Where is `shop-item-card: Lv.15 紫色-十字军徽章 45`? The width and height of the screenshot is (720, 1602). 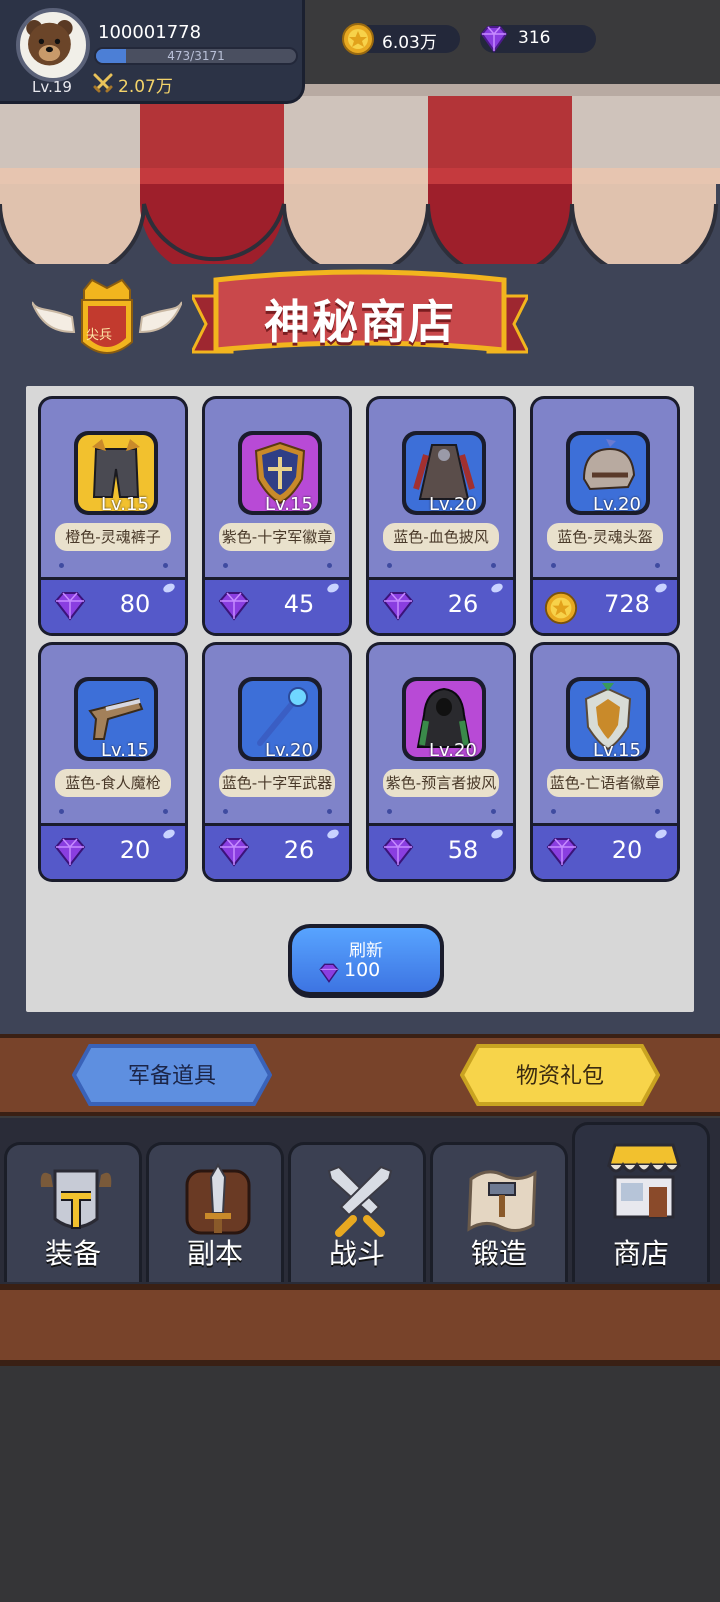 shop-item-card: Lv.15 紫色-十字军徽章 45 is located at coordinates (277, 516).